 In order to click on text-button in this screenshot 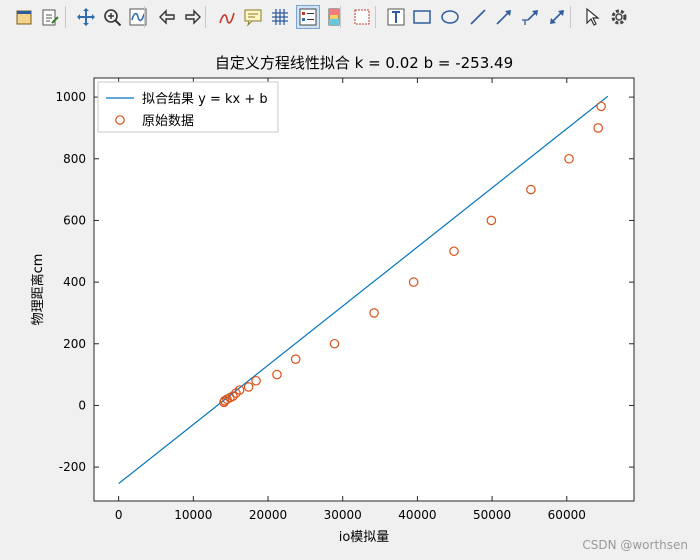, I will do `click(396, 17)`.